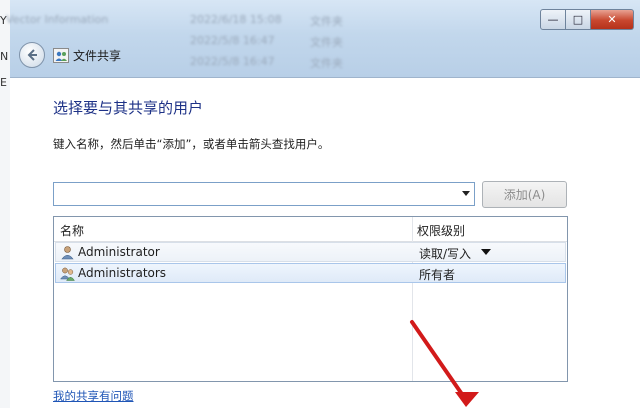 The height and width of the screenshot is (408, 640). Describe the element at coordinates (67, 274) in the screenshot. I see `user-group-icon` at that location.